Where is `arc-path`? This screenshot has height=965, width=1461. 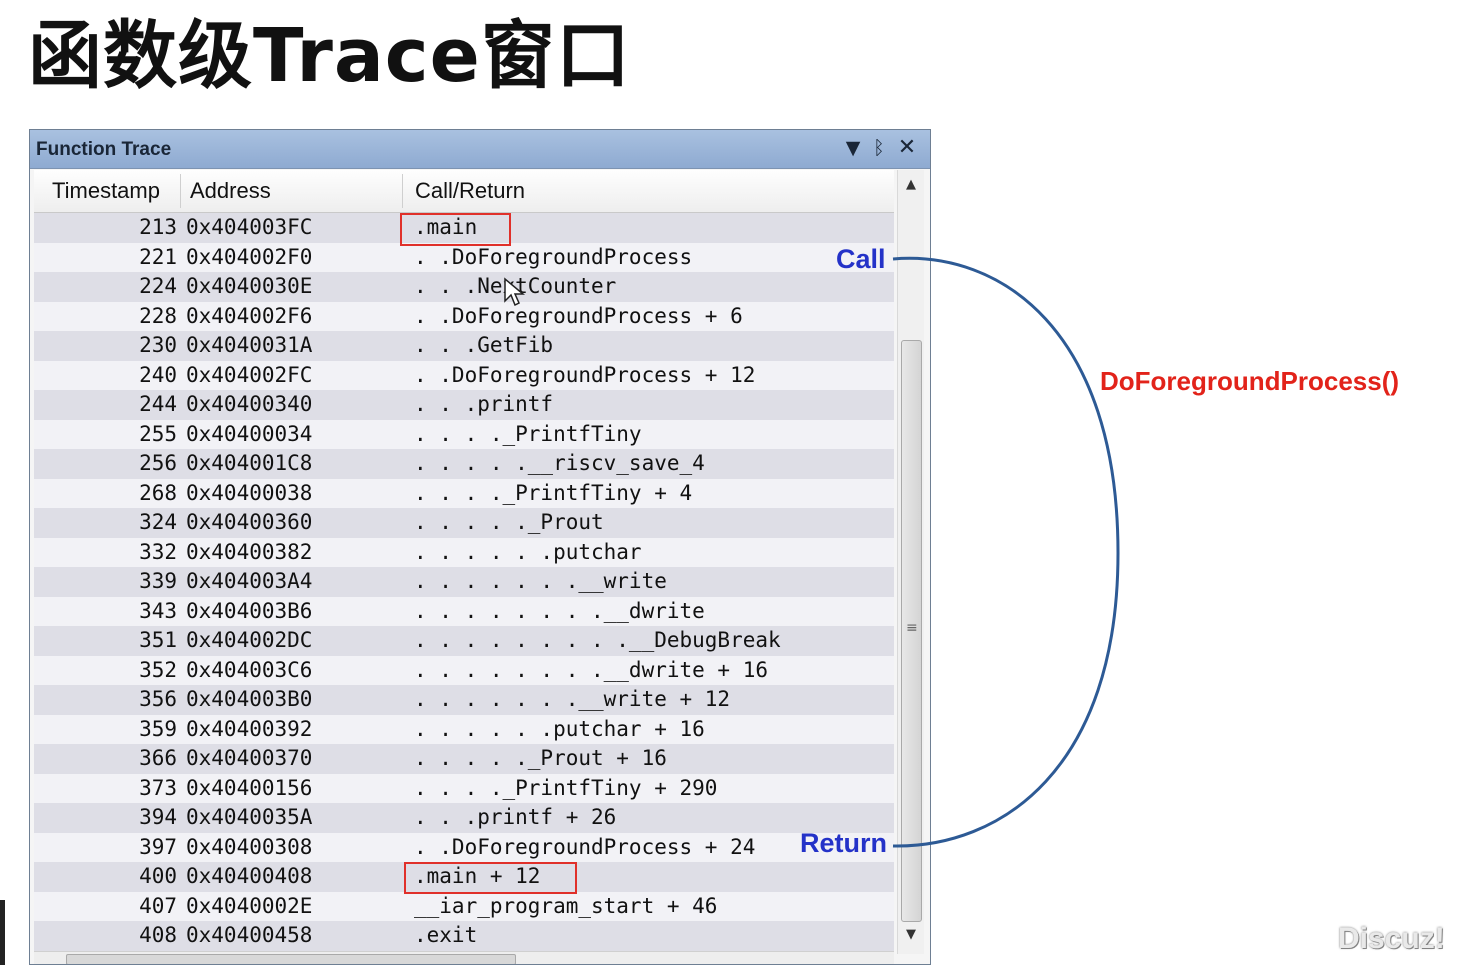 arc-path is located at coordinates (1006, 552).